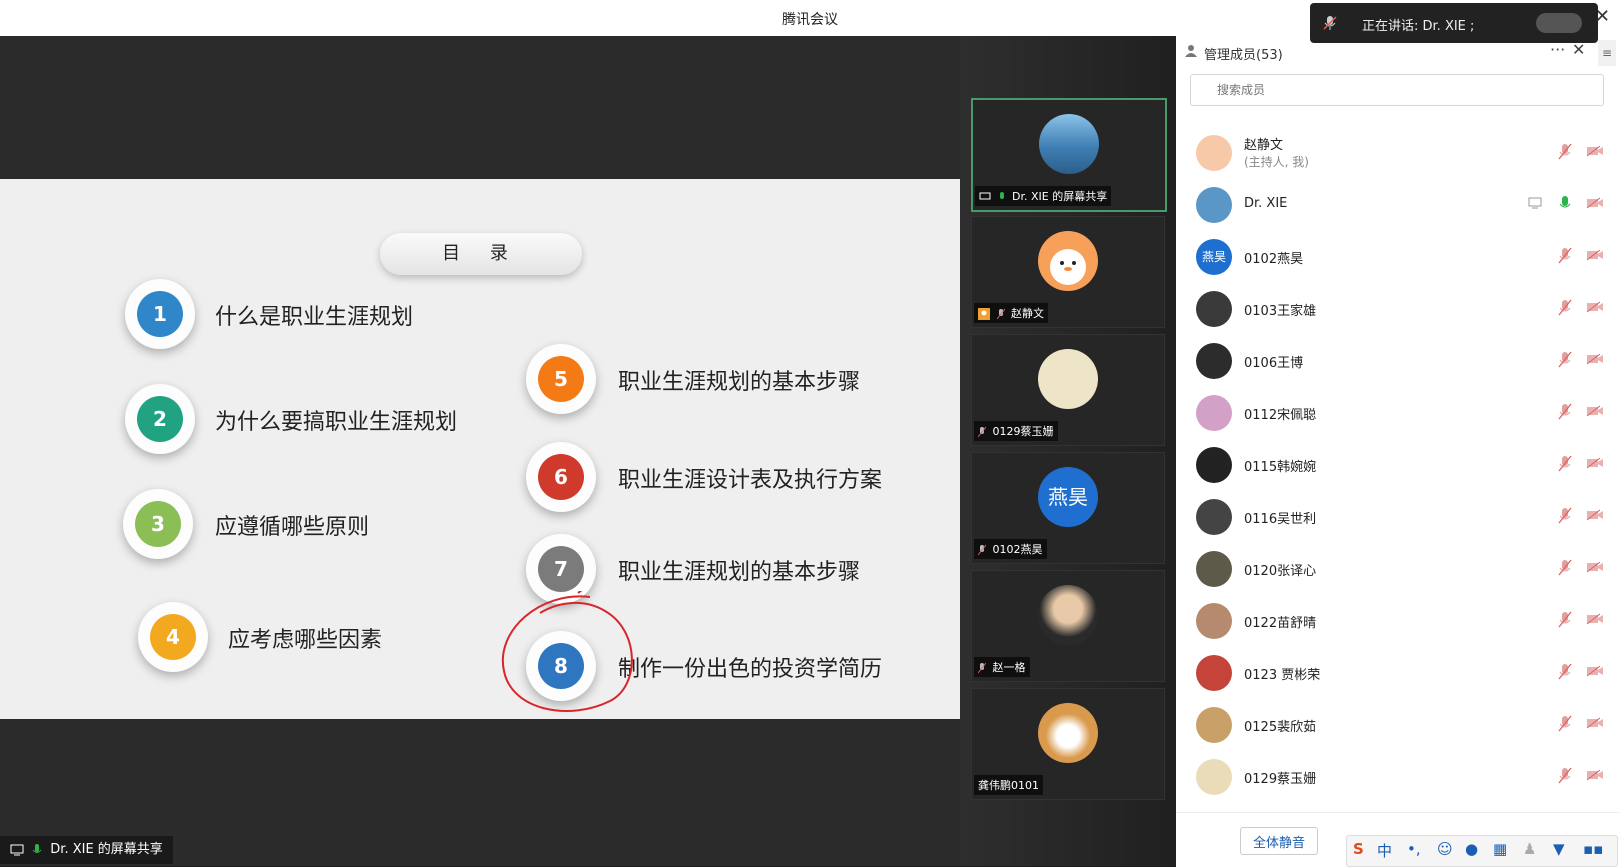 Image resolution: width=1620 pixels, height=867 pixels. Describe the element at coordinates (567, 651) in the screenshot. I see `red-circle-annotation` at that location.